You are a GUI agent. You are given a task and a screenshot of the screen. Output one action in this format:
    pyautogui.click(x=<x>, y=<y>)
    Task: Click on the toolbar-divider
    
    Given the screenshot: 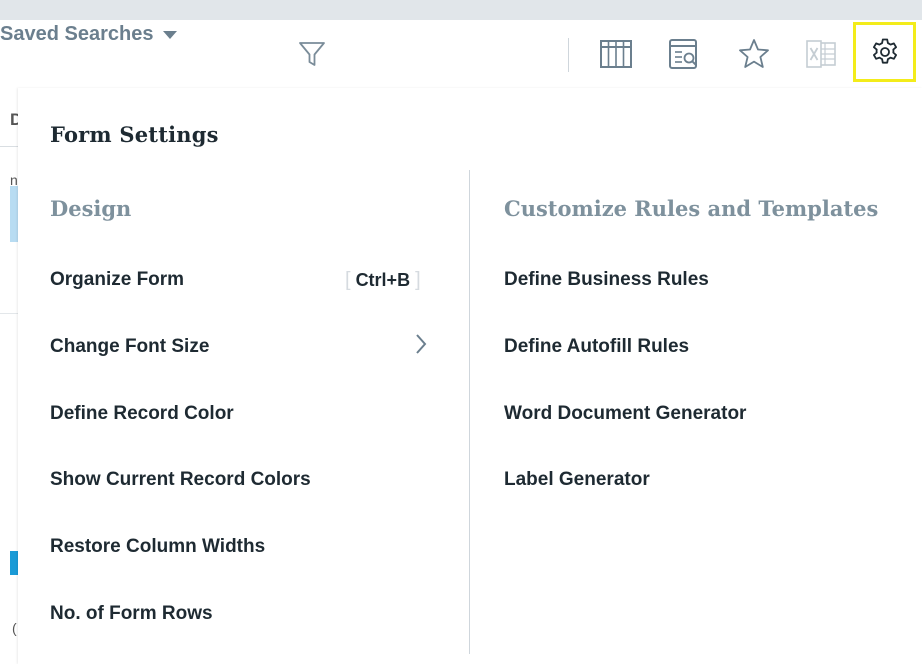 What is the action you would take?
    pyautogui.click(x=568, y=55)
    